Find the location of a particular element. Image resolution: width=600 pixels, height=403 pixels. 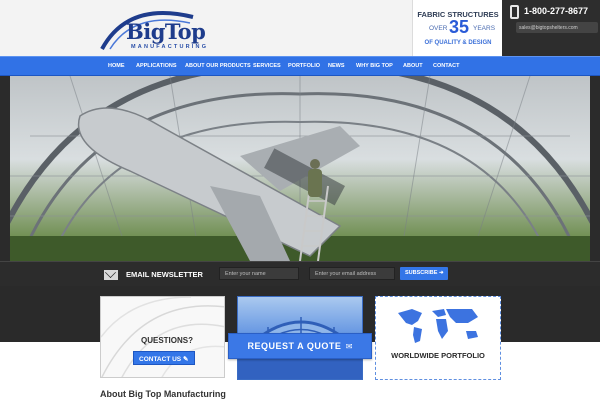

header-contact: 1-800-277-8677 sales@bigtopshelters.com is located at coordinates (551, 28).